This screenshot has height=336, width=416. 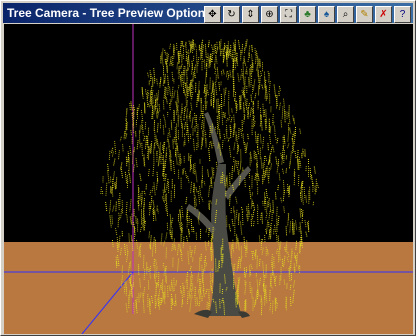 I want to click on zoom-extents-icon: ⛶, so click(x=288, y=14).